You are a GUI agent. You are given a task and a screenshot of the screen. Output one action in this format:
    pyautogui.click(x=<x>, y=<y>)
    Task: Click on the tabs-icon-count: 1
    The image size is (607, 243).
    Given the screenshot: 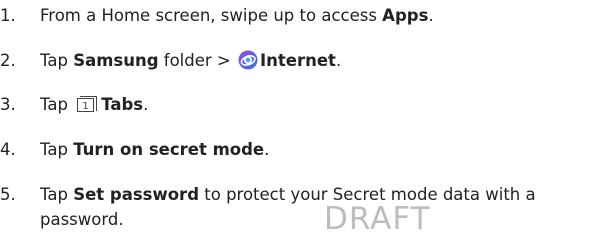 What is the action you would take?
    pyautogui.click(x=86, y=106)
    